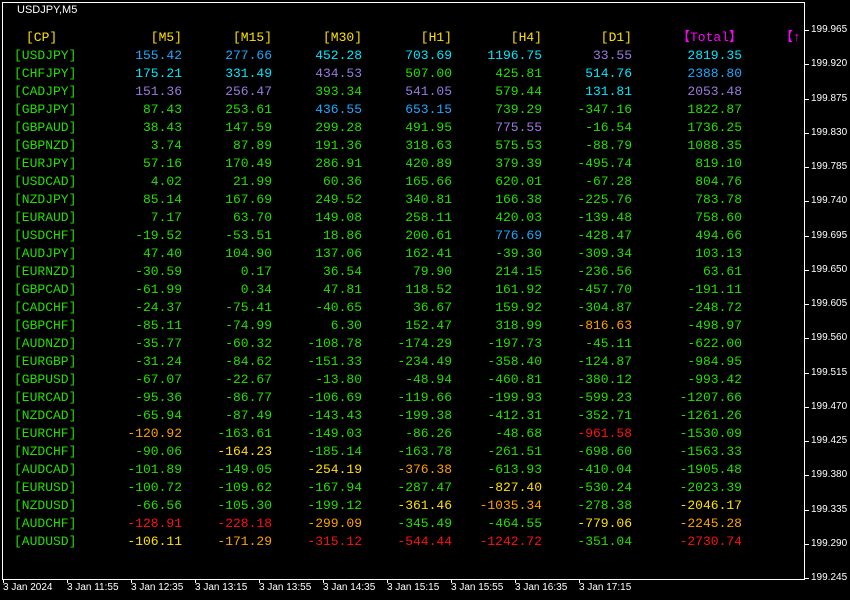 The height and width of the screenshot is (600, 850). What do you see at coordinates (154, 541) in the screenshot?
I see `value-m5: -106.11` at bounding box center [154, 541].